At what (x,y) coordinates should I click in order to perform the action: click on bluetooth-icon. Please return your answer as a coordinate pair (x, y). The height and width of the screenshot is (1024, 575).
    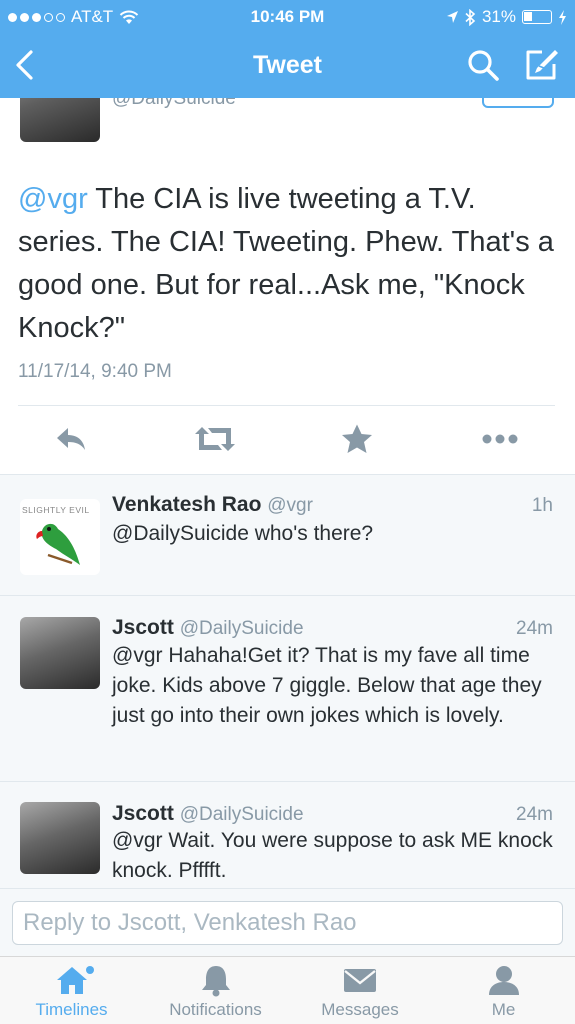
    Looking at the image, I should click on (470, 17).